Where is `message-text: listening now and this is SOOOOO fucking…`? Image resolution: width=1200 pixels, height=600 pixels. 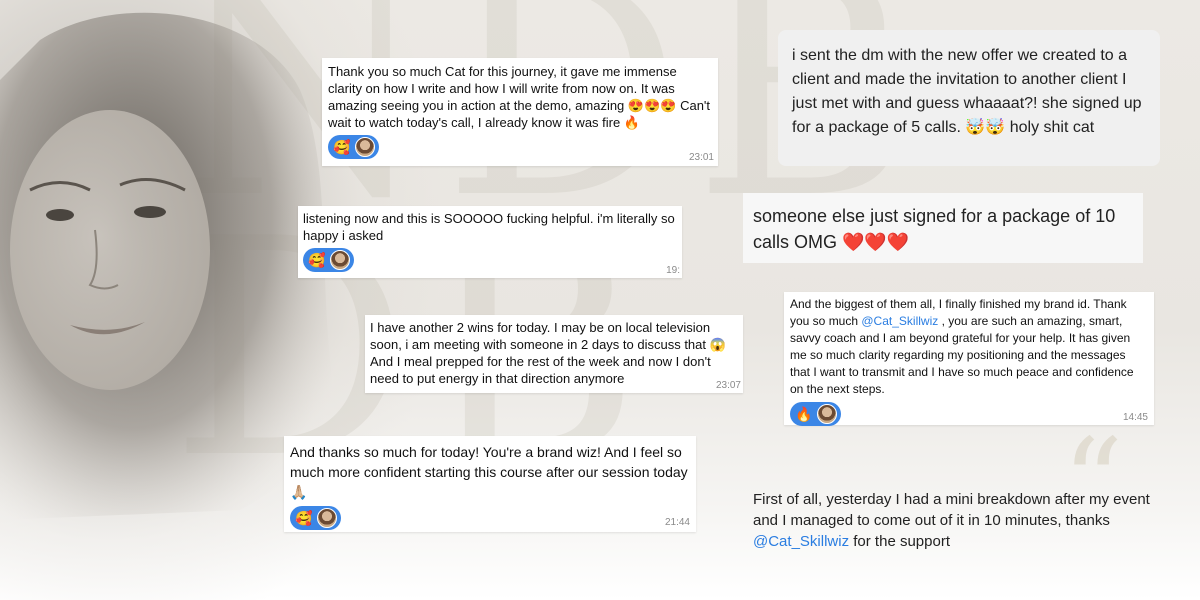 message-text: listening now and this is SOOOOO fucking… is located at coordinates (489, 227).